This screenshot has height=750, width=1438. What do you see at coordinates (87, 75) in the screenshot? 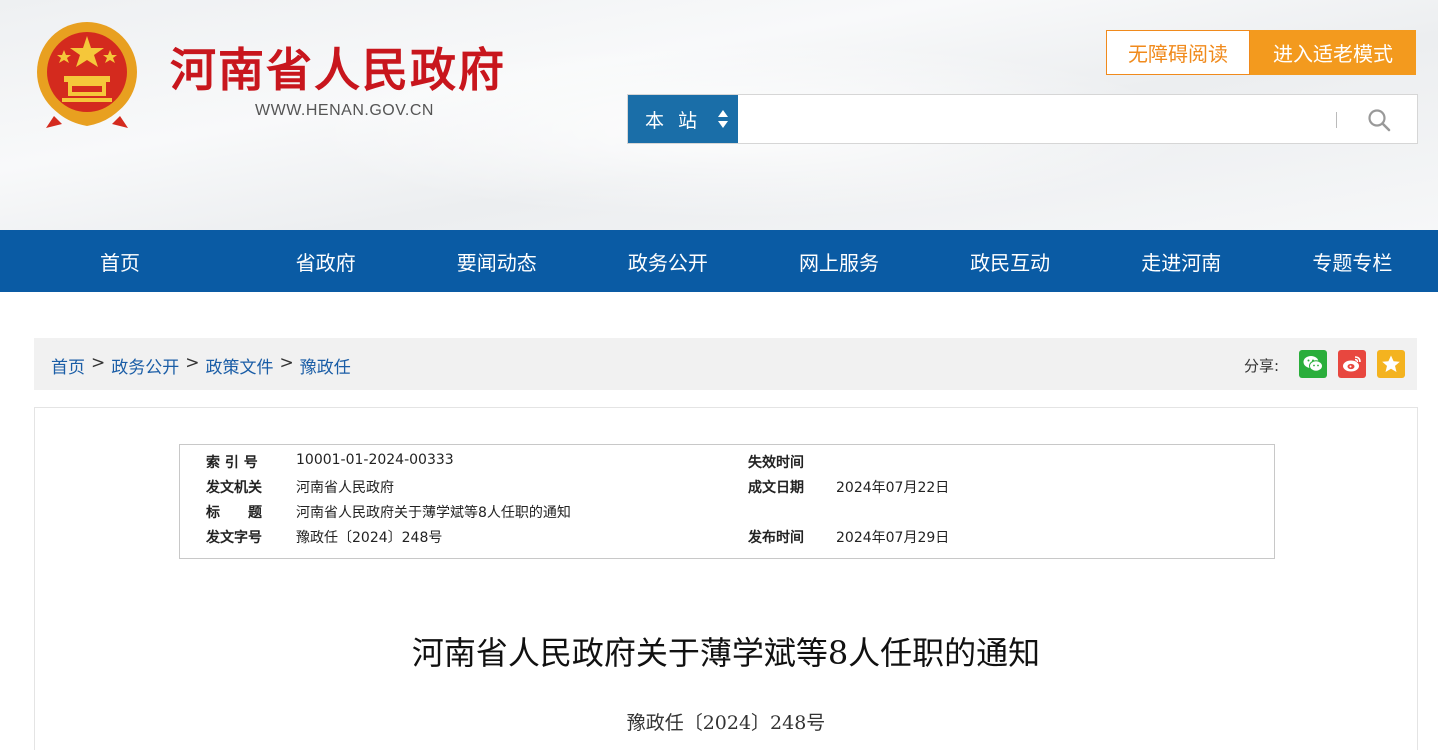
I see `national-emblem-icon` at bounding box center [87, 75].